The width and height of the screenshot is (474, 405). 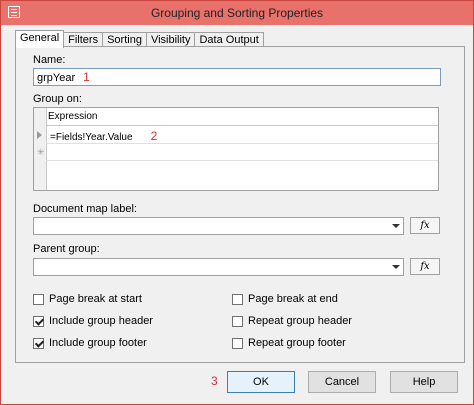 I want to click on checkbox-label: Page break at end, so click(x=293, y=299).